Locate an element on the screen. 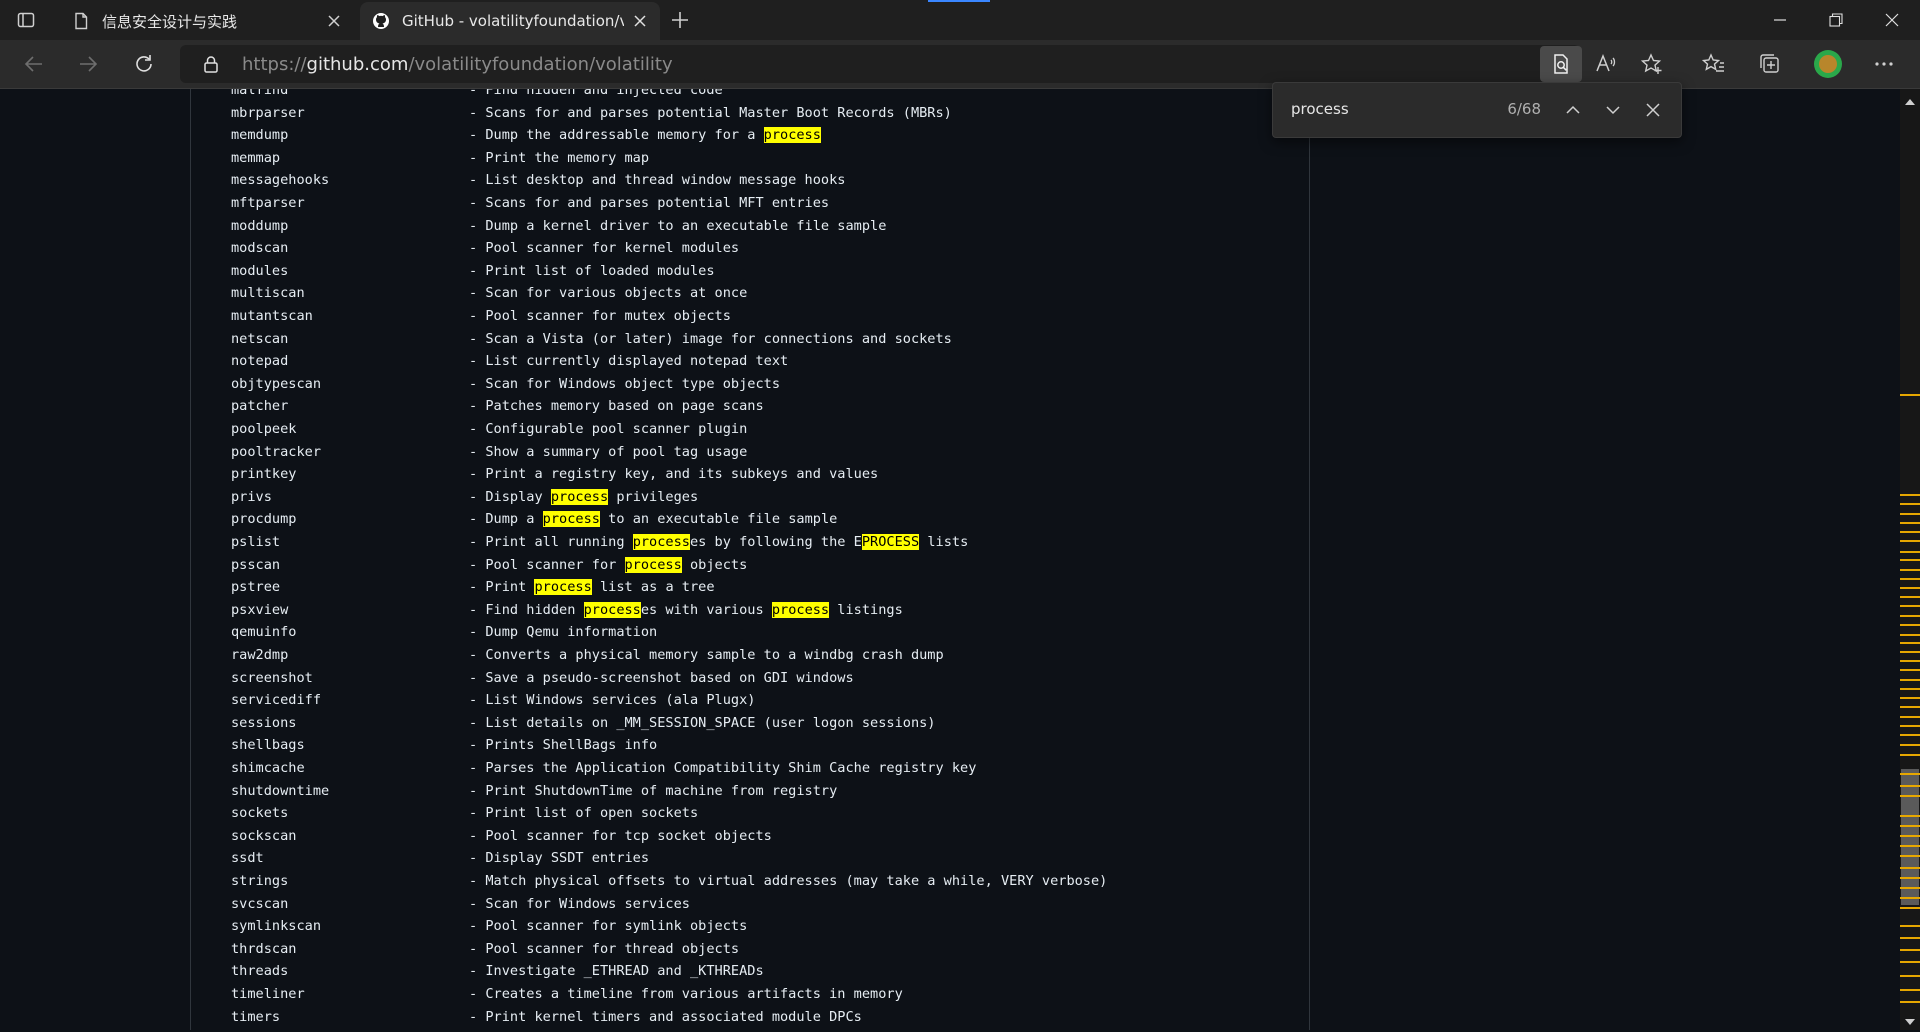 The image size is (1920, 1032). scroll-up-icon is located at coordinates (1910, 99).